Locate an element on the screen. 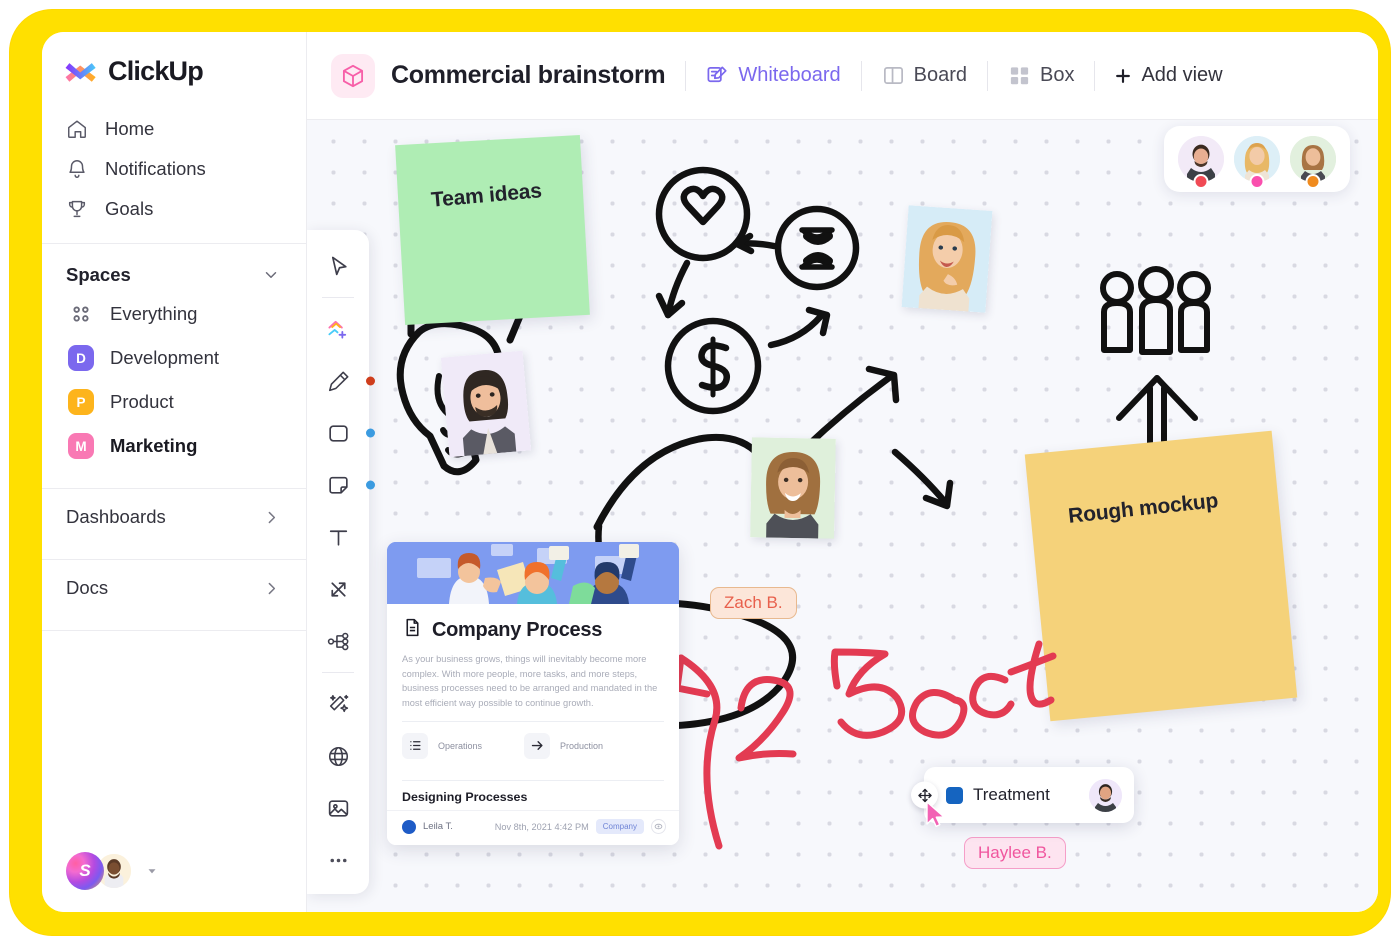  treatment-color-swatch is located at coordinates (954, 795).